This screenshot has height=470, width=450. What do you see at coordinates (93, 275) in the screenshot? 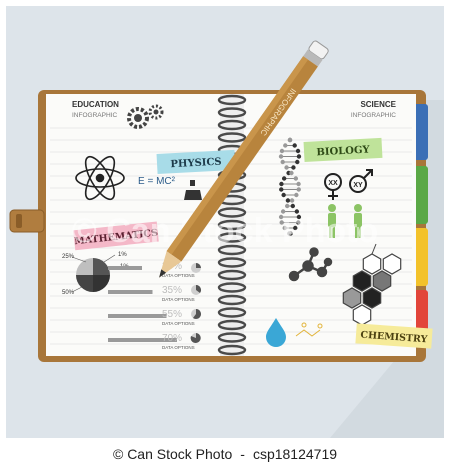
I see `pie-chart` at bounding box center [93, 275].